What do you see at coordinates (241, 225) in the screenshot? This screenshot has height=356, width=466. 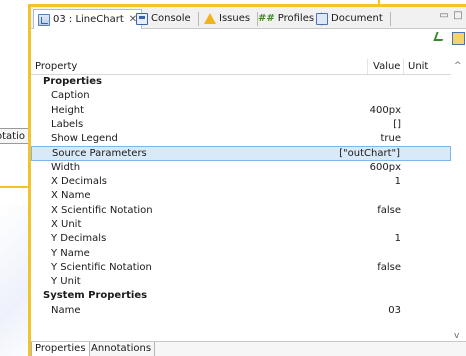 I see `table-row: X Unit` at bounding box center [241, 225].